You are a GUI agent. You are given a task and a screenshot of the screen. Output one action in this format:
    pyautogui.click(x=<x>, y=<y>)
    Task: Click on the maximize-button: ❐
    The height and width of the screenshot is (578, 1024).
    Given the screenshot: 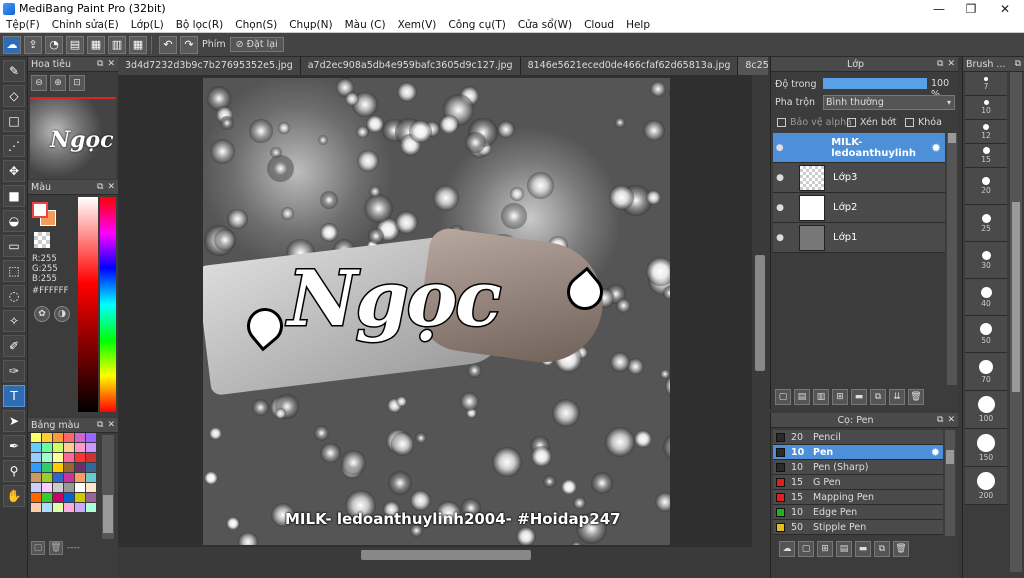 What is the action you would take?
    pyautogui.click(x=971, y=8)
    